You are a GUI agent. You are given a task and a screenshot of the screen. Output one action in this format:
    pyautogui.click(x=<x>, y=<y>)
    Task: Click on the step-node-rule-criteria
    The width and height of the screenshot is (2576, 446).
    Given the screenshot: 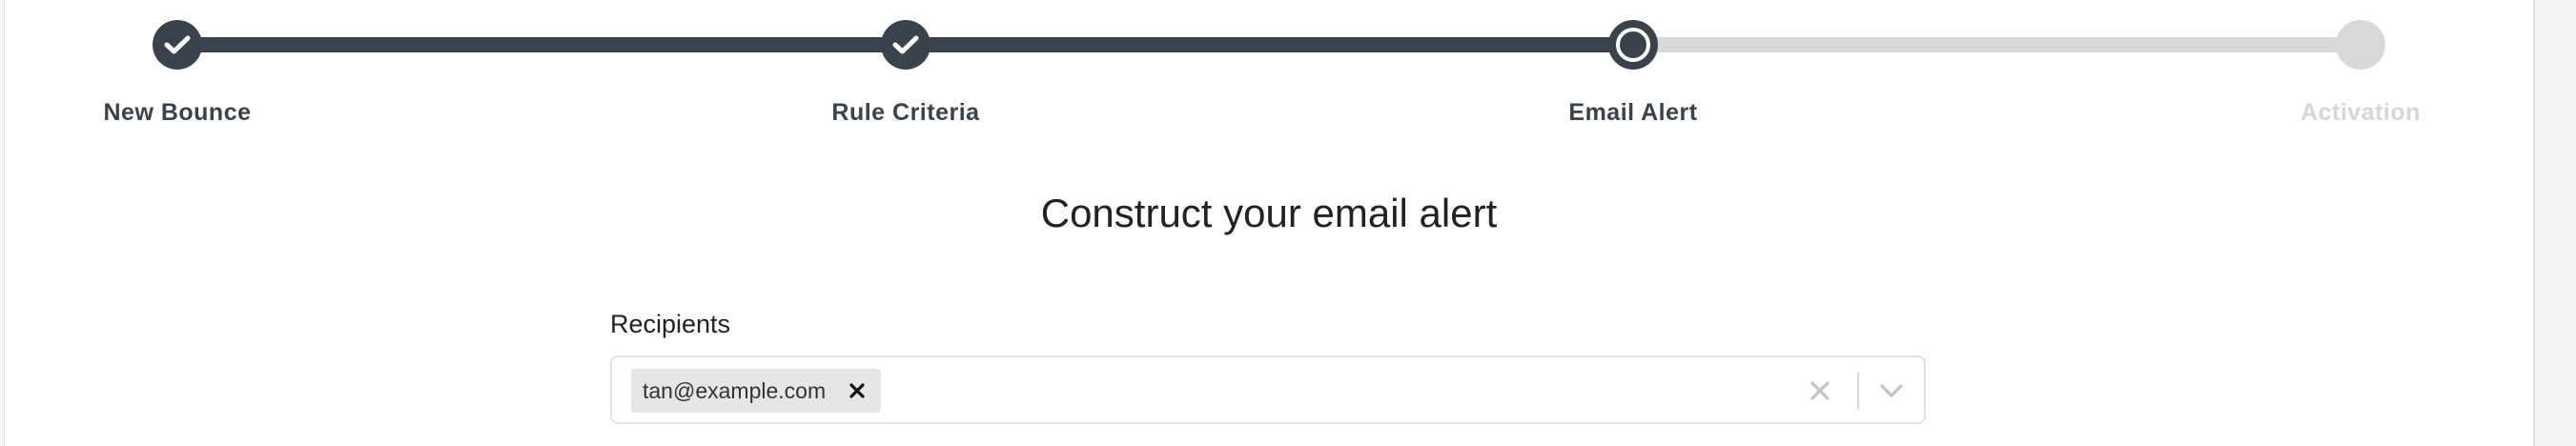 What is the action you would take?
    pyautogui.click(x=906, y=45)
    